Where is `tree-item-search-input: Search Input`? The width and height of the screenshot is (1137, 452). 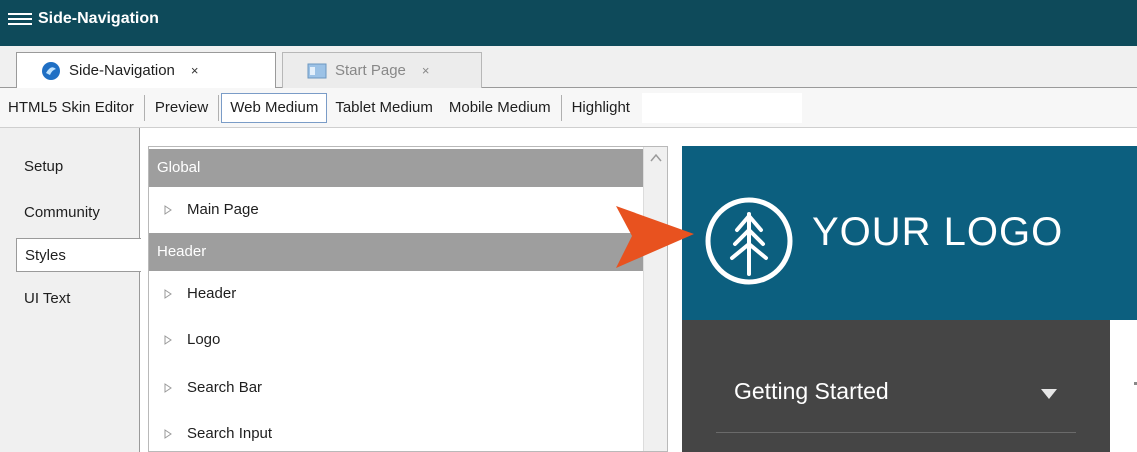 tree-item-search-input: Search Input is located at coordinates (217, 434).